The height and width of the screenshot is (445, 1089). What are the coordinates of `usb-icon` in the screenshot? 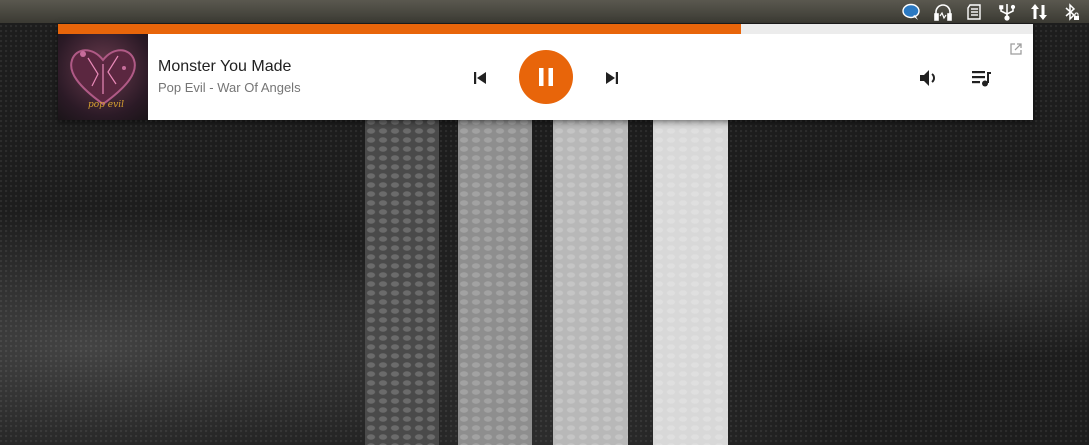 It's located at (1007, 12).